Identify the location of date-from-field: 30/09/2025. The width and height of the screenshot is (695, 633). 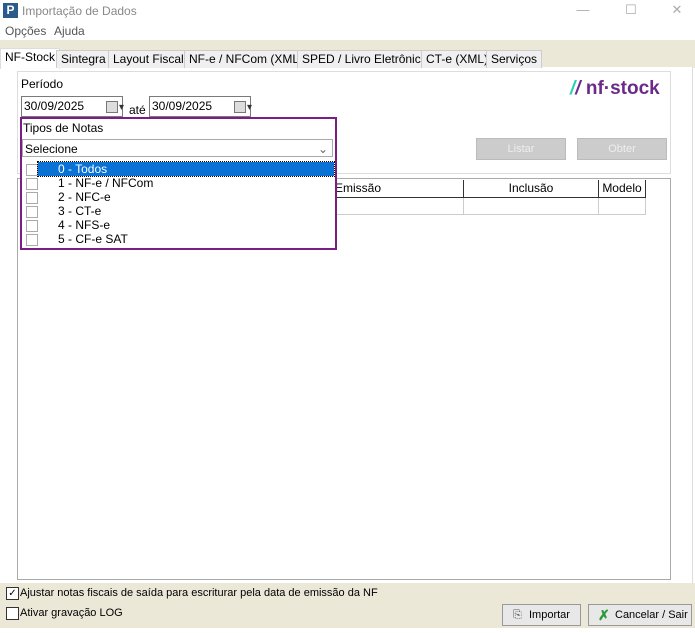
(72, 106).